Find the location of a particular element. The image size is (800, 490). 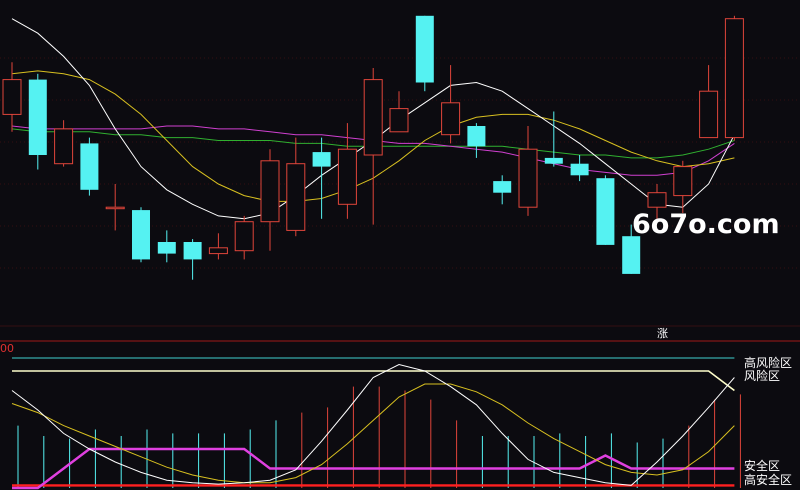

zone-label-safe: 安全区 is located at coordinates (762, 465).